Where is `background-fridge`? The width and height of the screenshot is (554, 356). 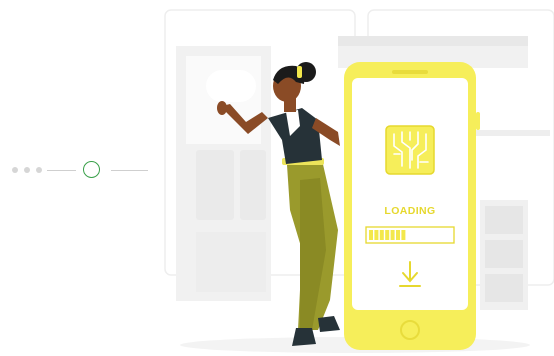
background-fridge is located at coordinates (223, 173).